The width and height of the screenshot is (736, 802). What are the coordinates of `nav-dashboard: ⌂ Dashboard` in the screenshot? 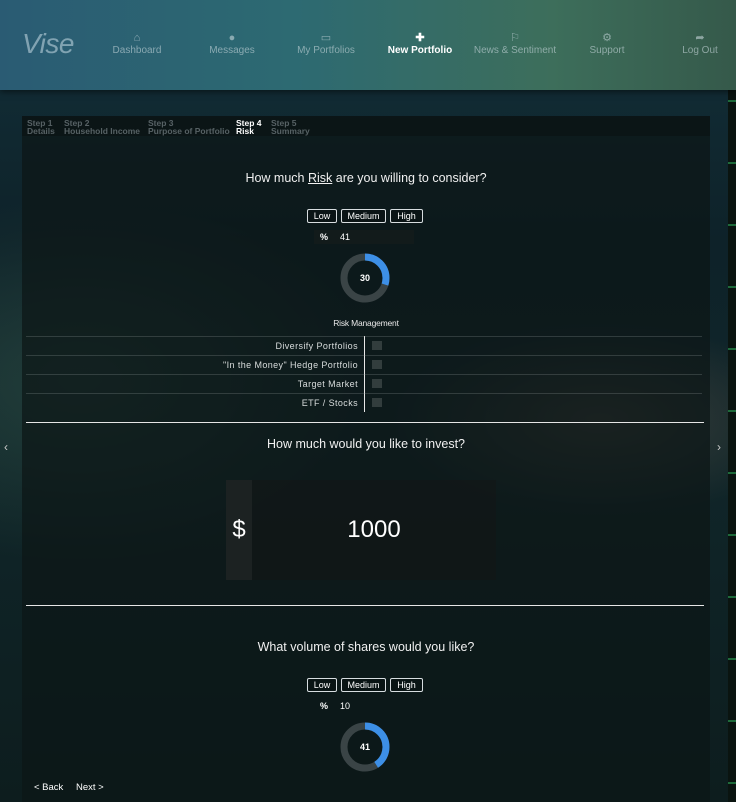 It's located at (137, 44).